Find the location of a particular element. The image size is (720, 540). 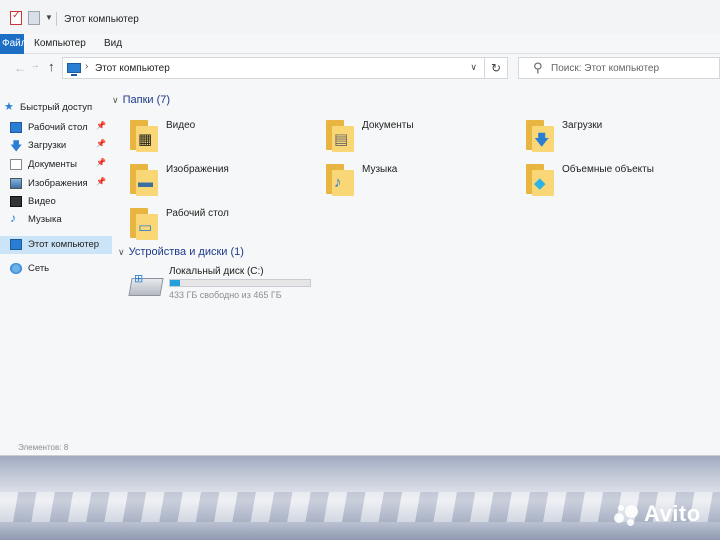

customize-quick-access-icon: ▼ is located at coordinates (49, 17).